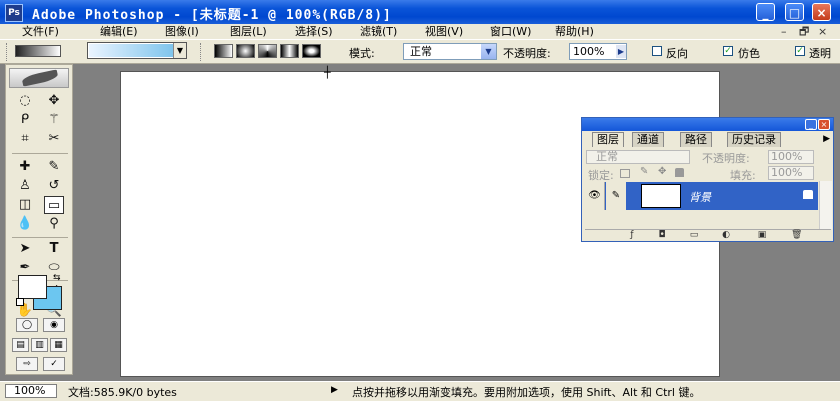  What do you see at coordinates (657, 51) in the screenshot?
I see `reverse-checkbox` at bounding box center [657, 51].